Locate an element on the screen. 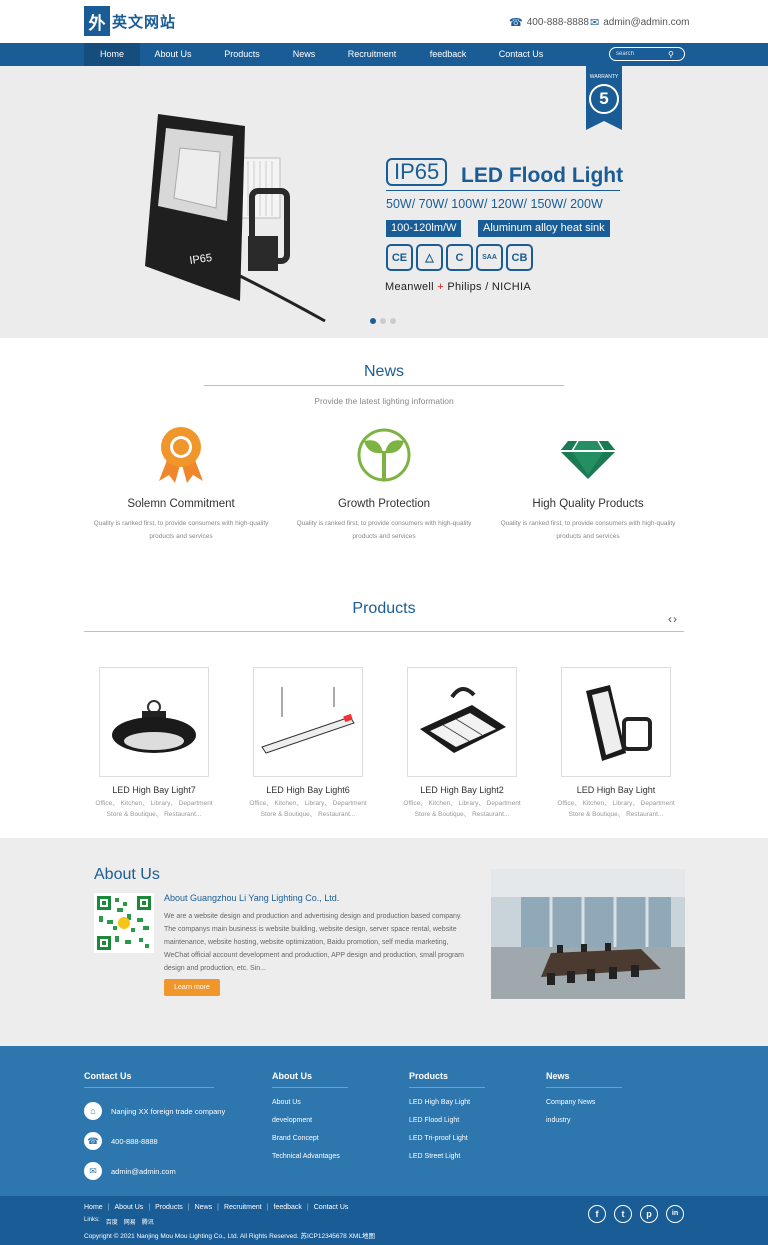 The image size is (768, 1245). products-divider is located at coordinates (384, 631).